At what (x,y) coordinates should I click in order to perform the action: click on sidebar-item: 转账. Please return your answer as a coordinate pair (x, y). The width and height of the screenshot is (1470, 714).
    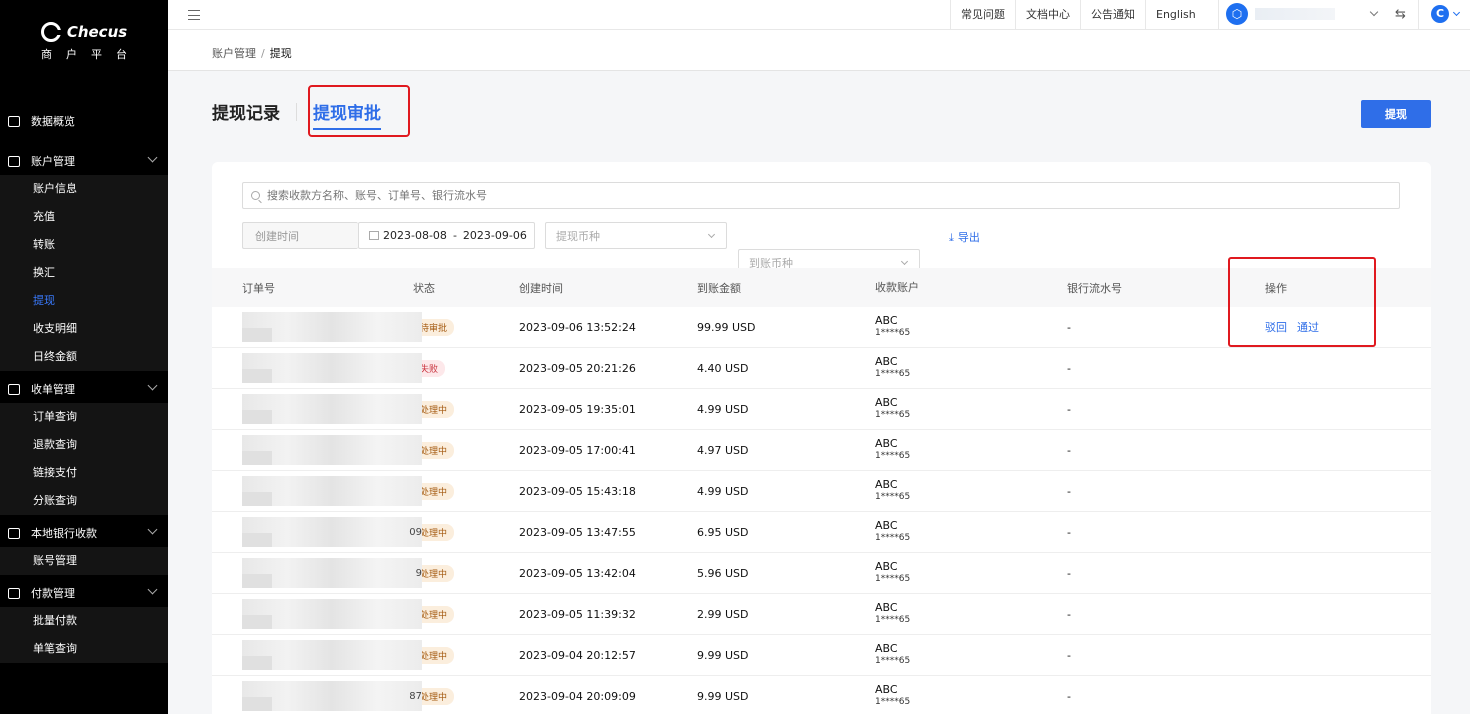
    Looking at the image, I should click on (84, 245).